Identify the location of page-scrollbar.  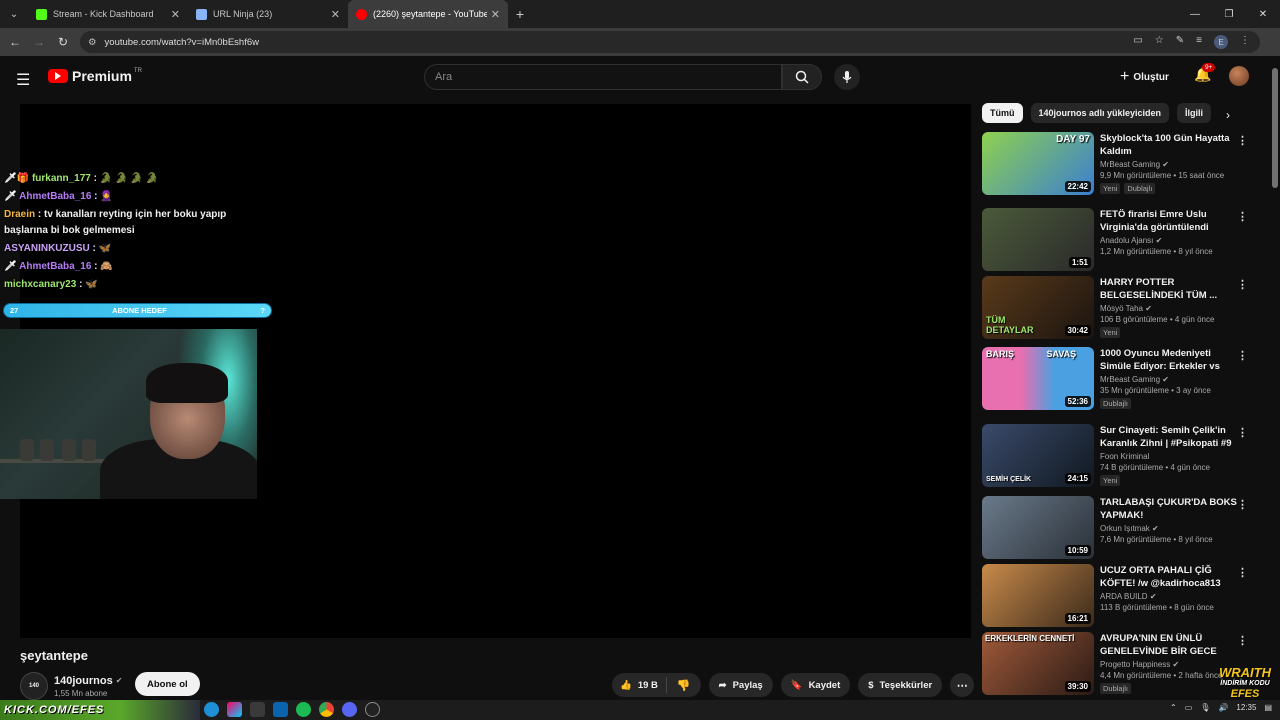
(1275, 128).